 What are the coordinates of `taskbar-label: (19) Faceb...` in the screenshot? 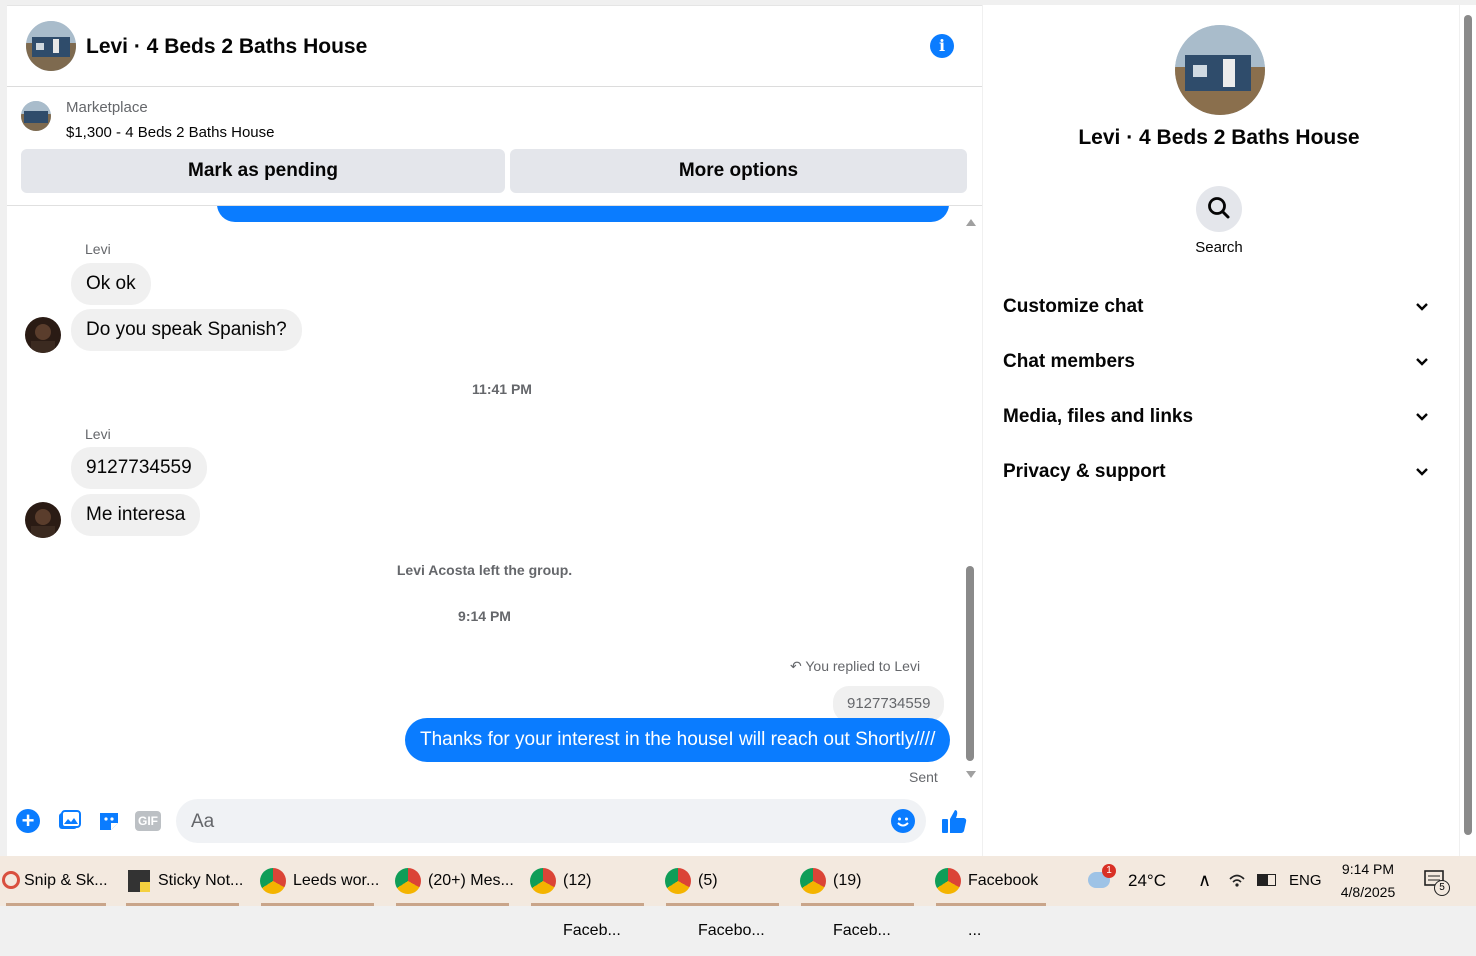 It's located at (862, 905).